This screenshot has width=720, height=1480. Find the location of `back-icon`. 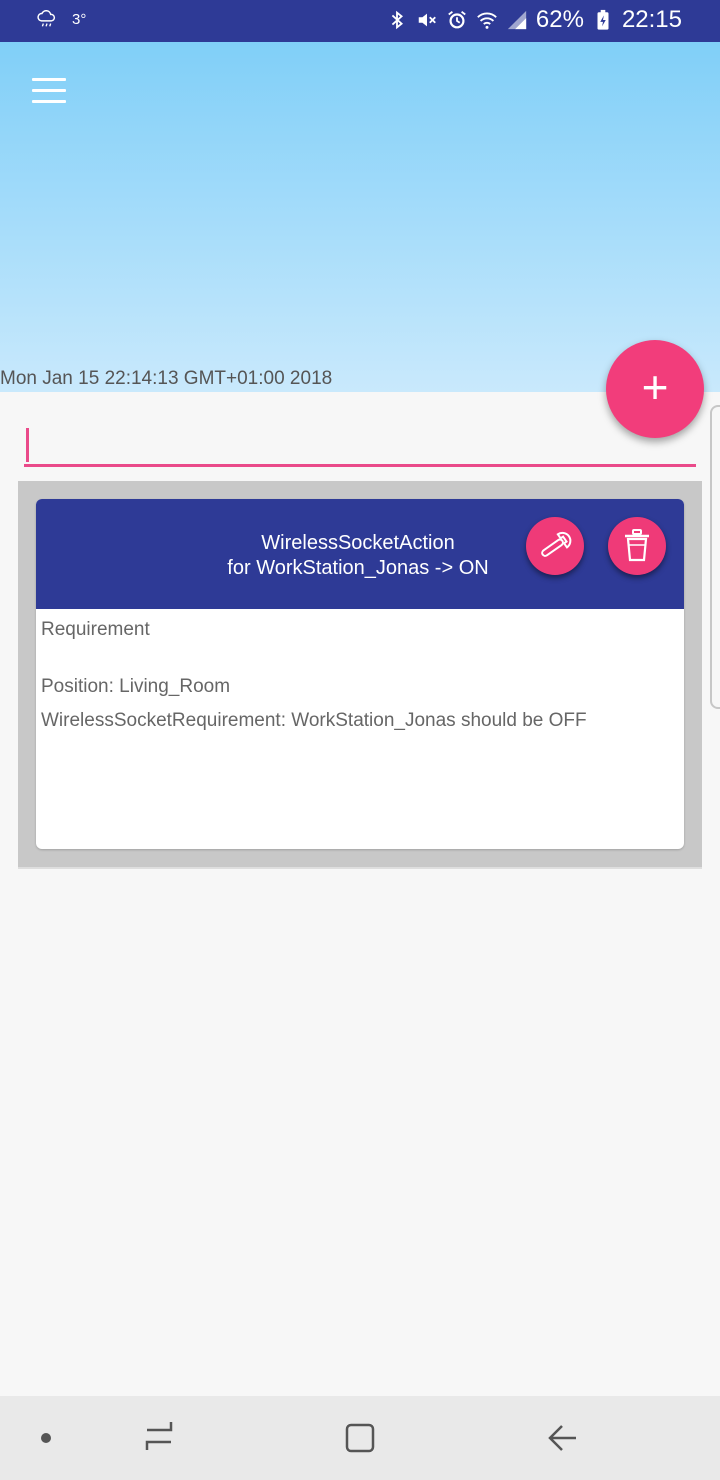

back-icon is located at coordinates (562, 1438).